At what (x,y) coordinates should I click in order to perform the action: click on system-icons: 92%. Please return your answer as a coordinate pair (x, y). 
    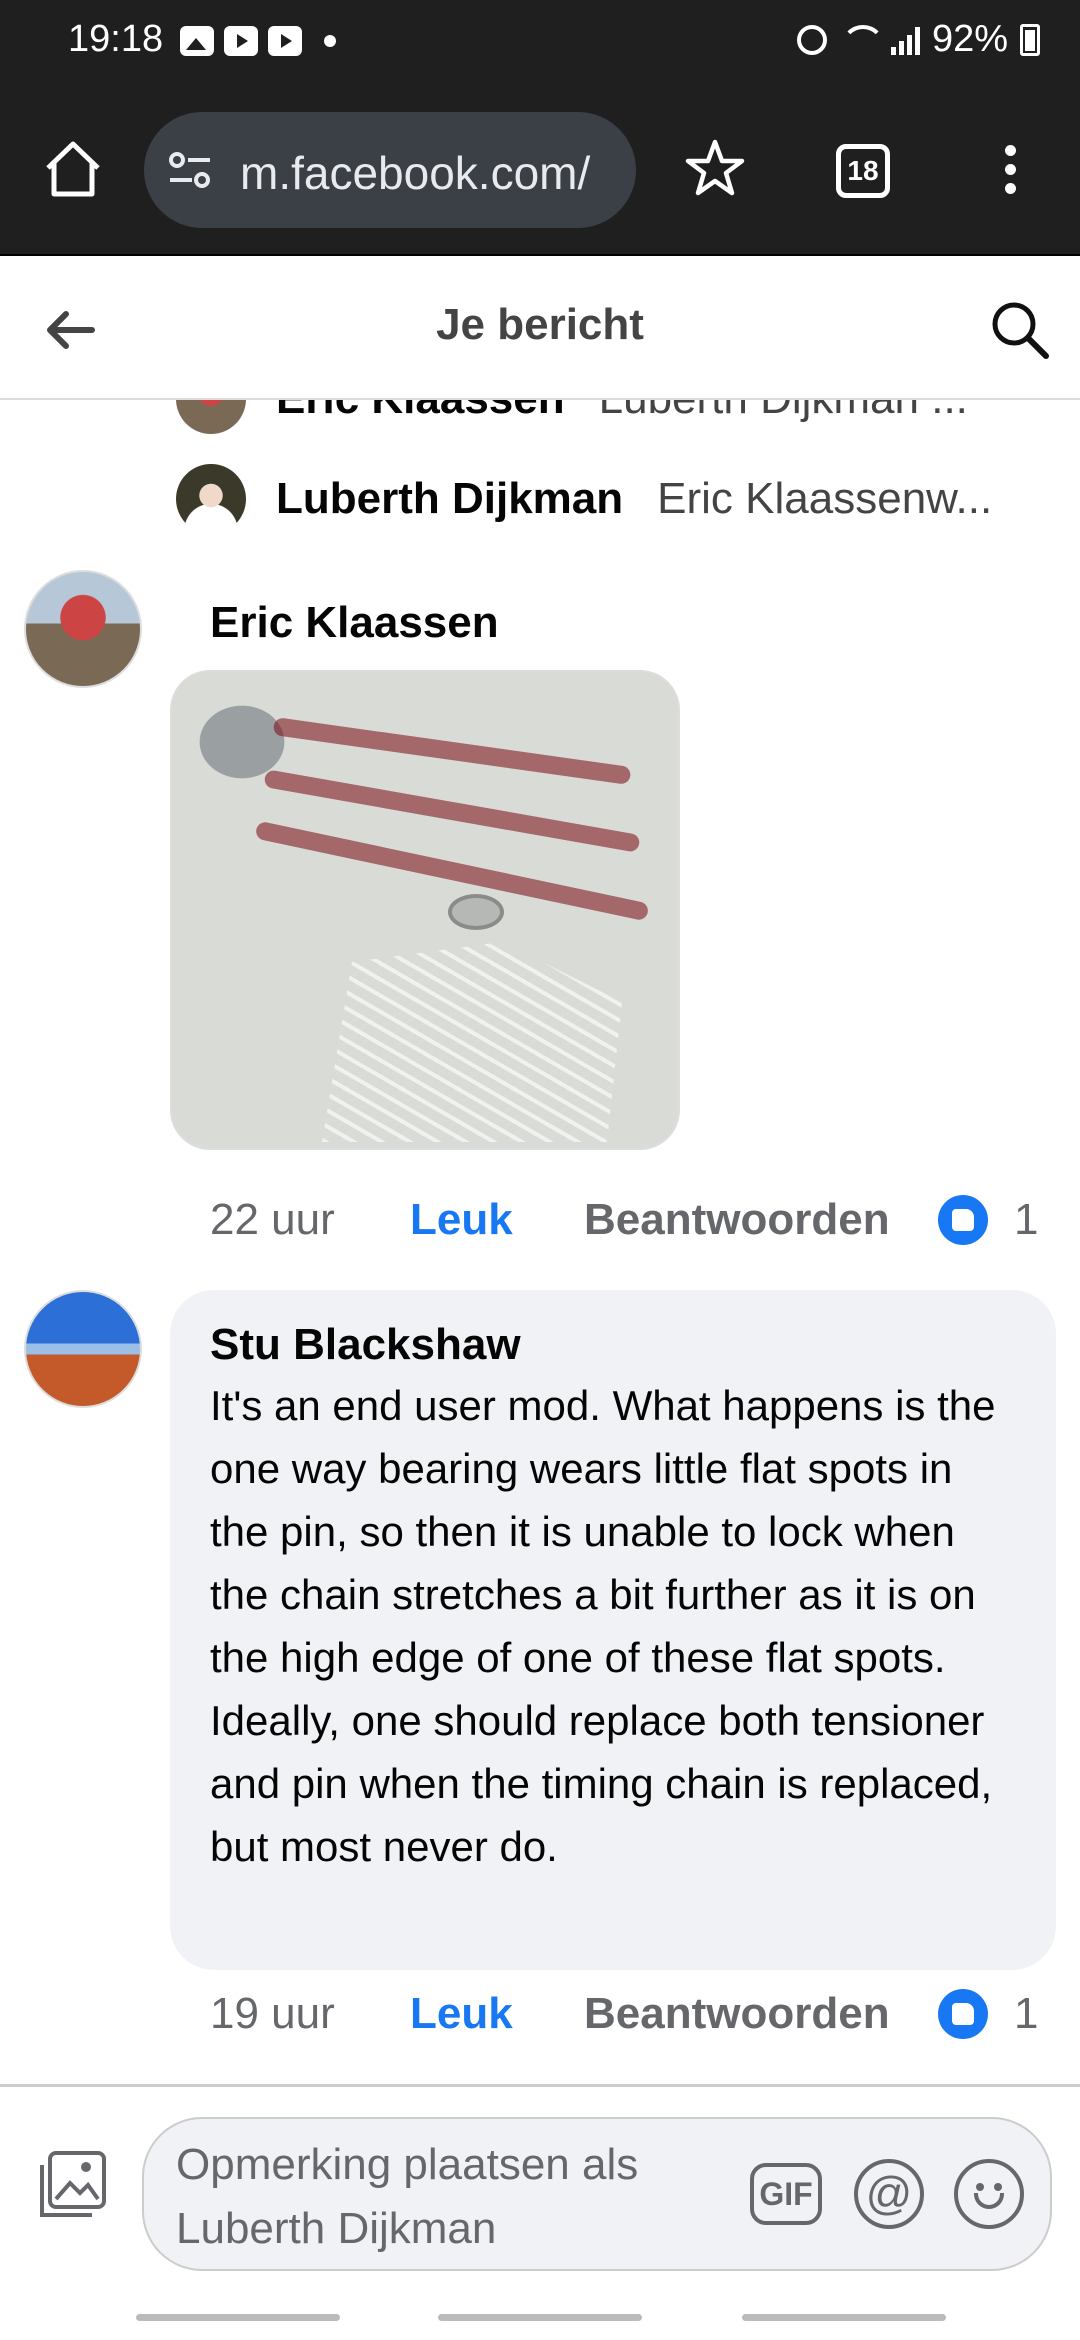
    Looking at the image, I should click on (918, 39).